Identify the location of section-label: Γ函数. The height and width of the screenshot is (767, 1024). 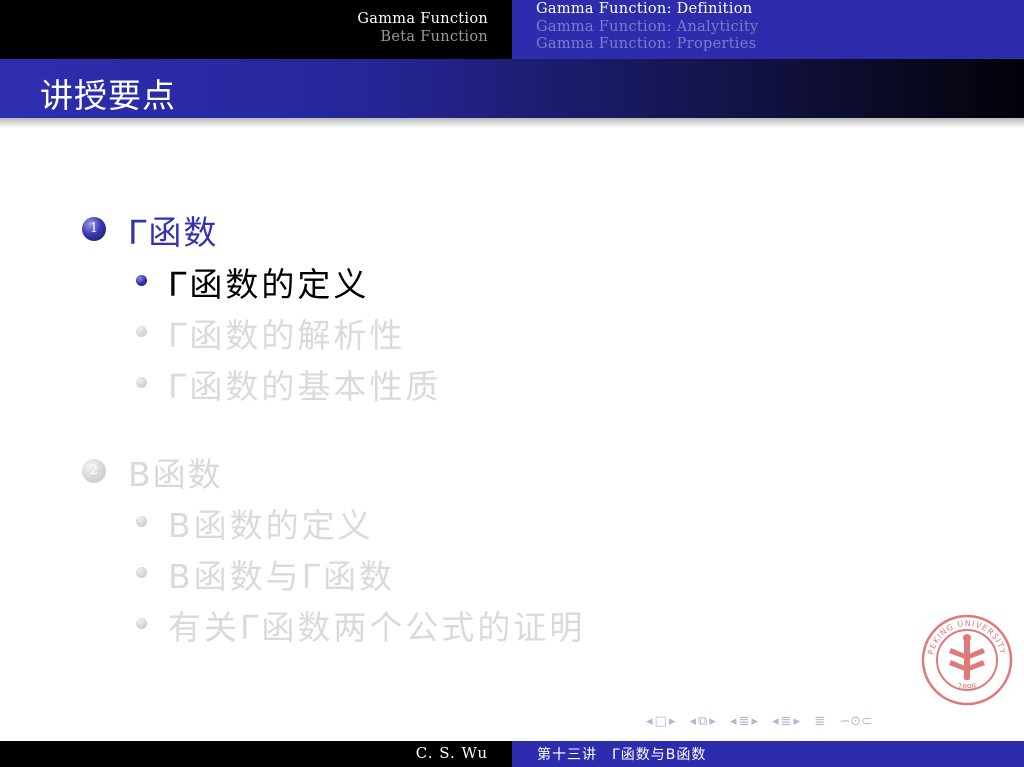
(173, 232).